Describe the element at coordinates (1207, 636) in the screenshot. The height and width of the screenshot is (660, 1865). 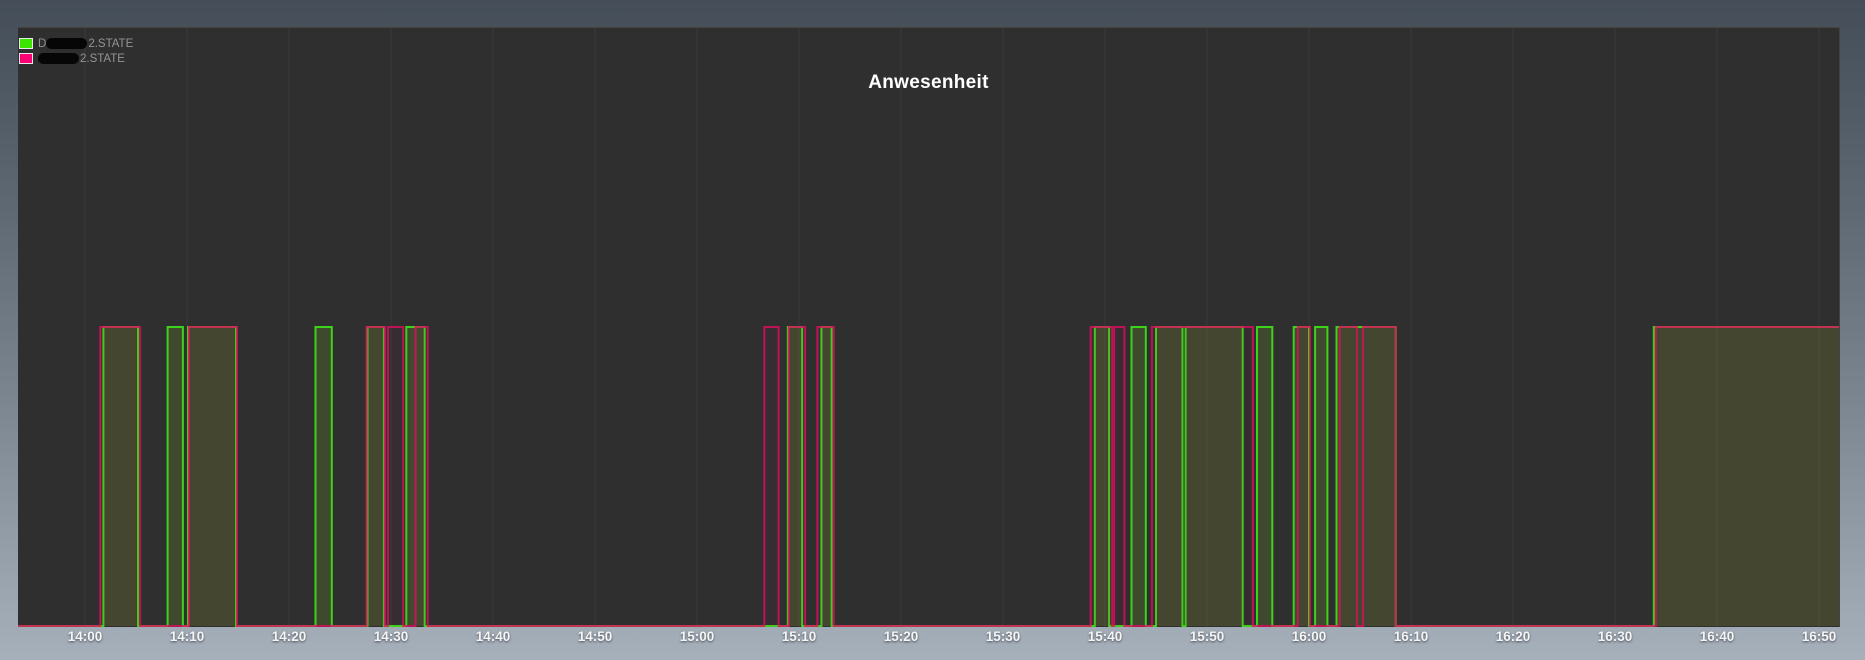
I see `x-axis-tick-label: 15:50` at that location.